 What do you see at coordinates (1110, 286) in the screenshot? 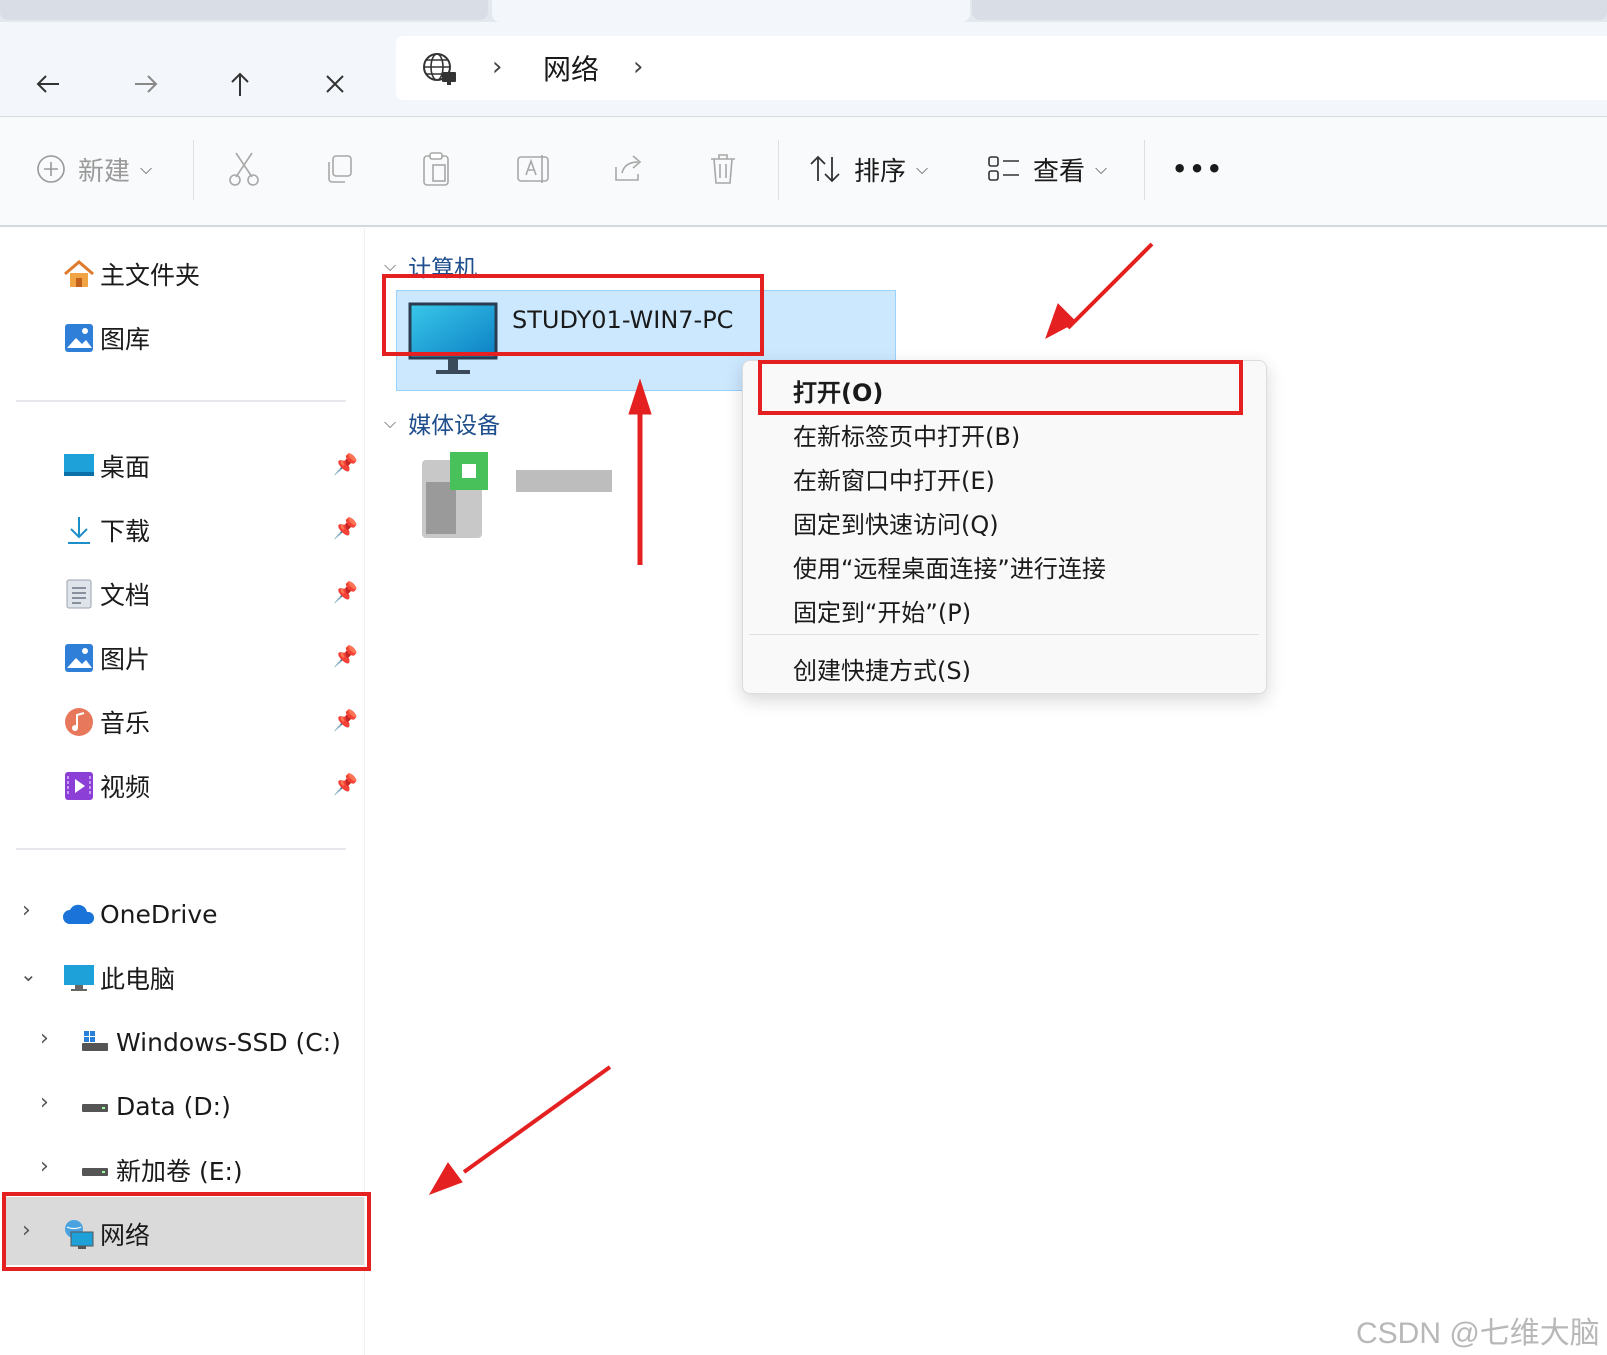
I see `arrow-to-open-item` at bounding box center [1110, 286].